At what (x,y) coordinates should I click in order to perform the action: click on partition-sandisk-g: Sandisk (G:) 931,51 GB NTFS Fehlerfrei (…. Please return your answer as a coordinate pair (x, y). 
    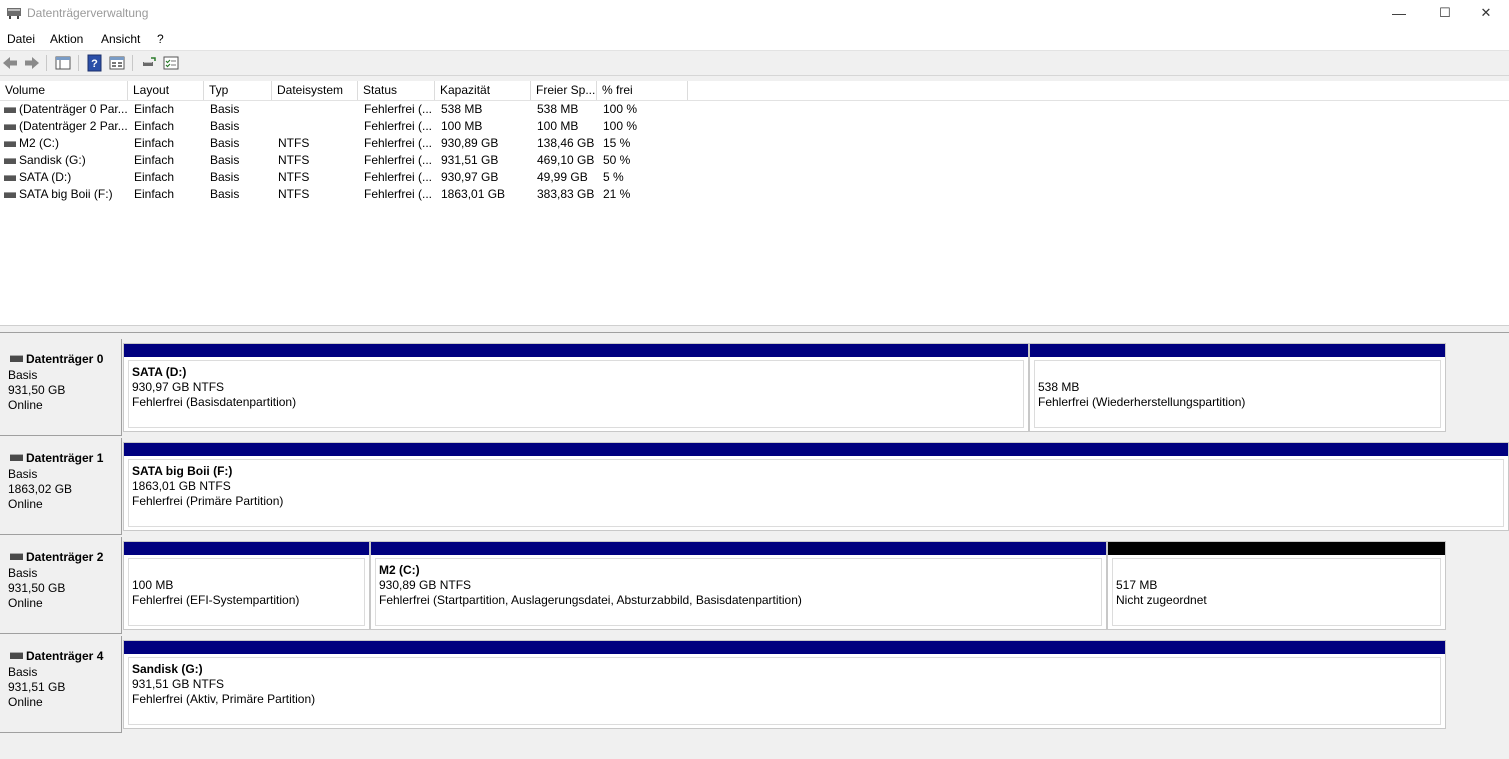
    Looking at the image, I should click on (784, 684).